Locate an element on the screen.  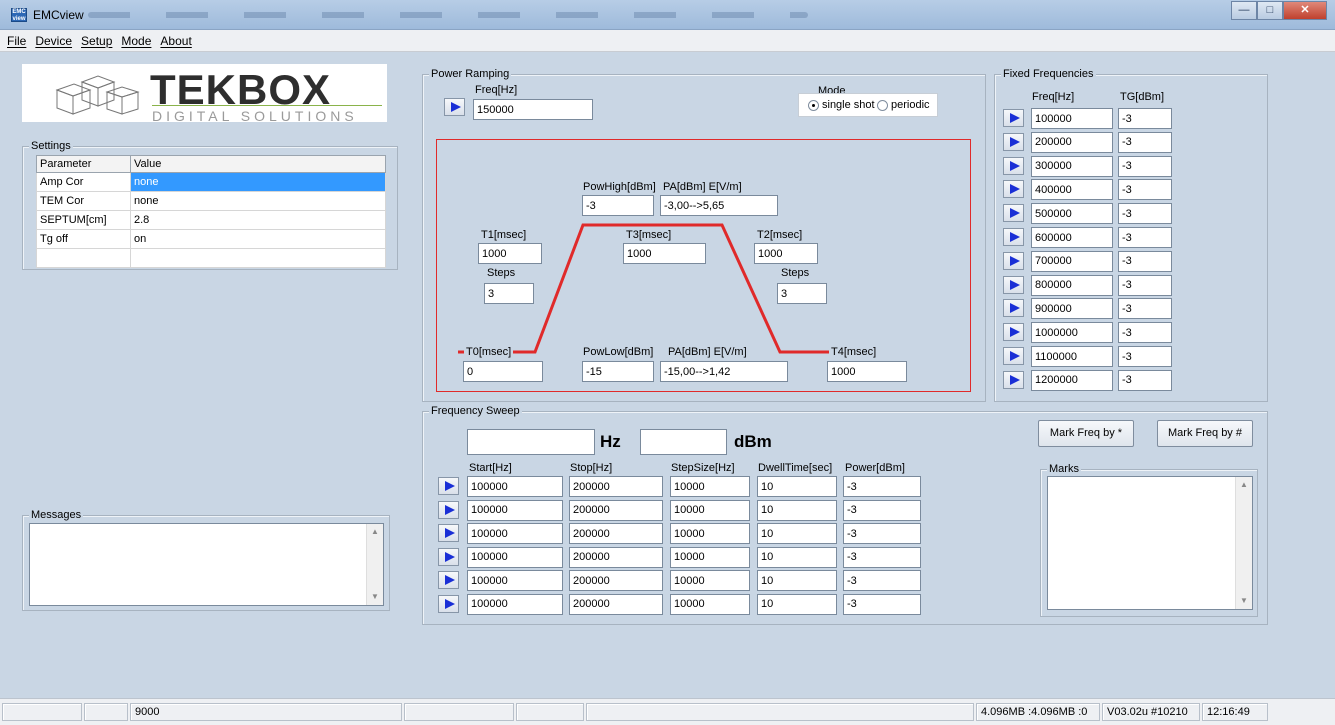
t2-input is located at coordinates (786, 253).